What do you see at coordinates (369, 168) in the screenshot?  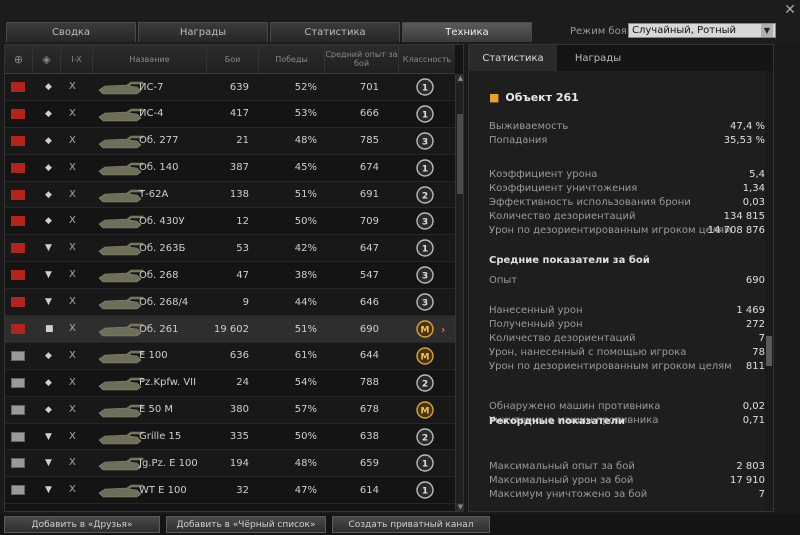 I see `avg-xp: 674` at bounding box center [369, 168].